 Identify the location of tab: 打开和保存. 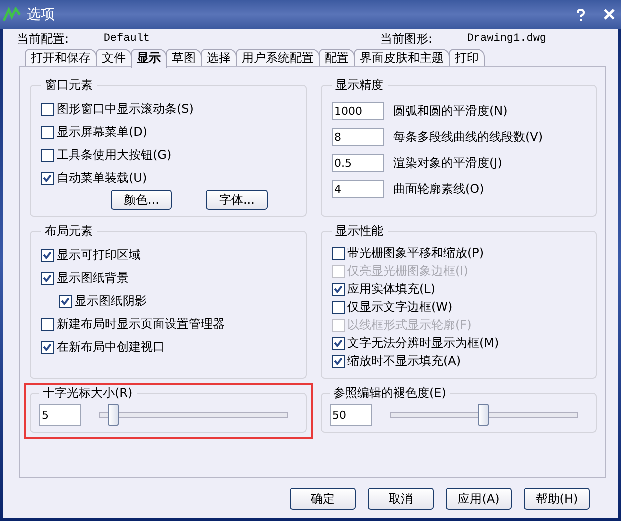
(61, 57).